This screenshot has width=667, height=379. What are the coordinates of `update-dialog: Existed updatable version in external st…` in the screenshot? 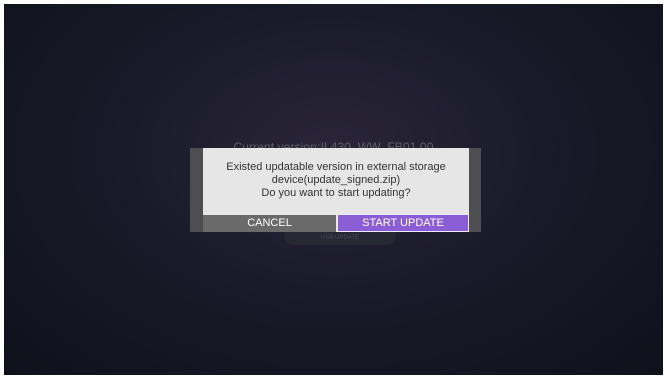 It's located at (336, 190).